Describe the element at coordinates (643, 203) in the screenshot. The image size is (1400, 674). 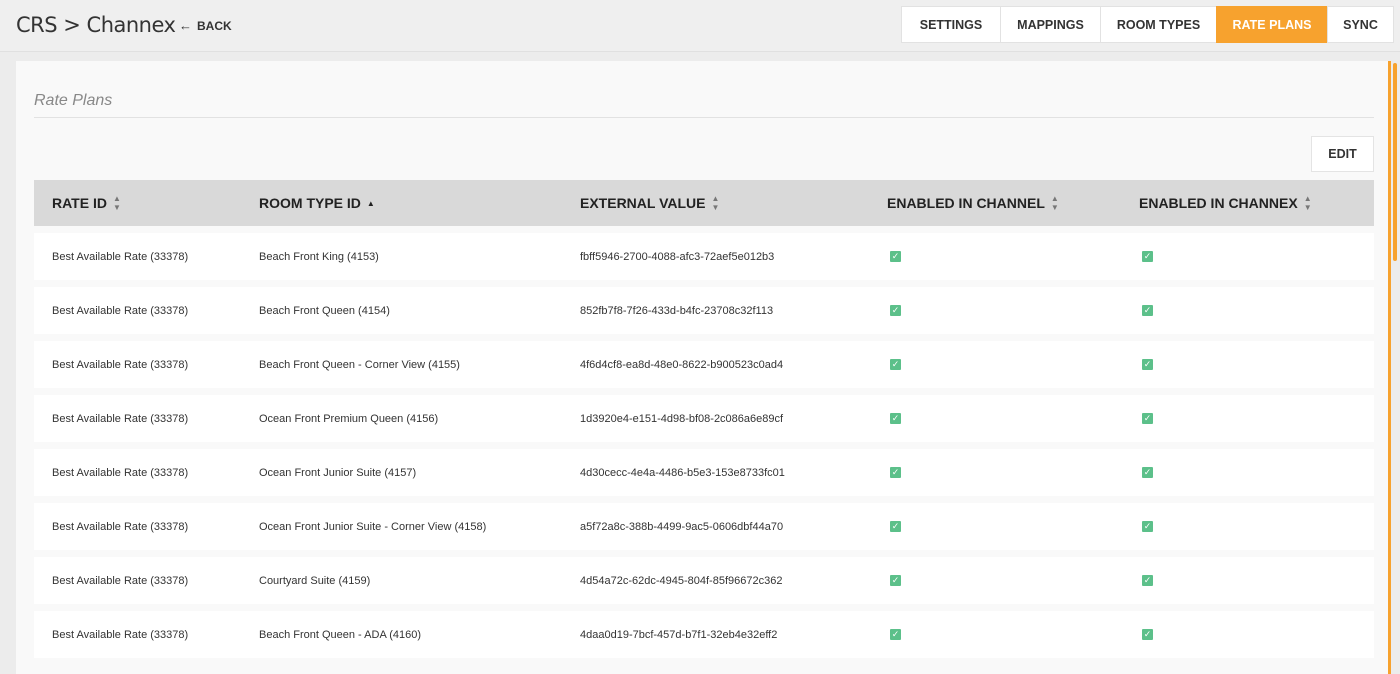
I see `column-label: EXTERNAL VALUE` at that location.